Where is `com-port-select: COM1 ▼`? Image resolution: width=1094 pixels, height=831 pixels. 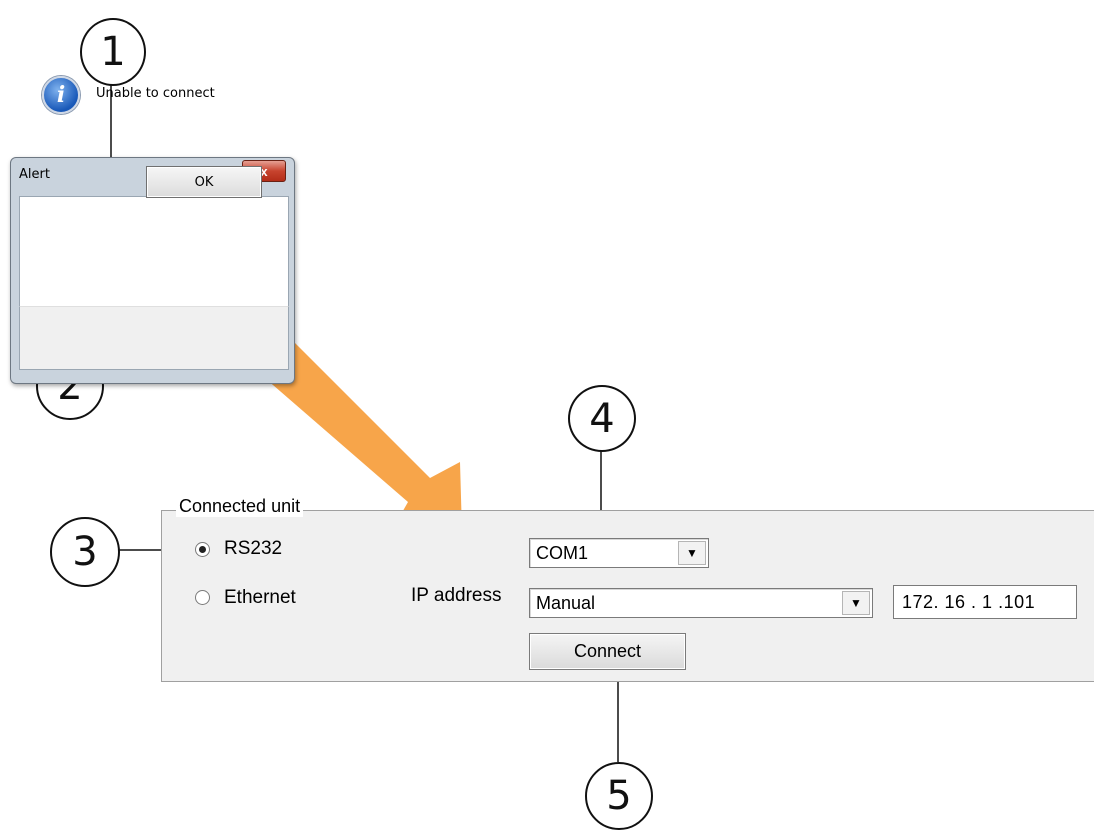
com-port-select: COM1 ▼ is located at coordinates (619, 553).